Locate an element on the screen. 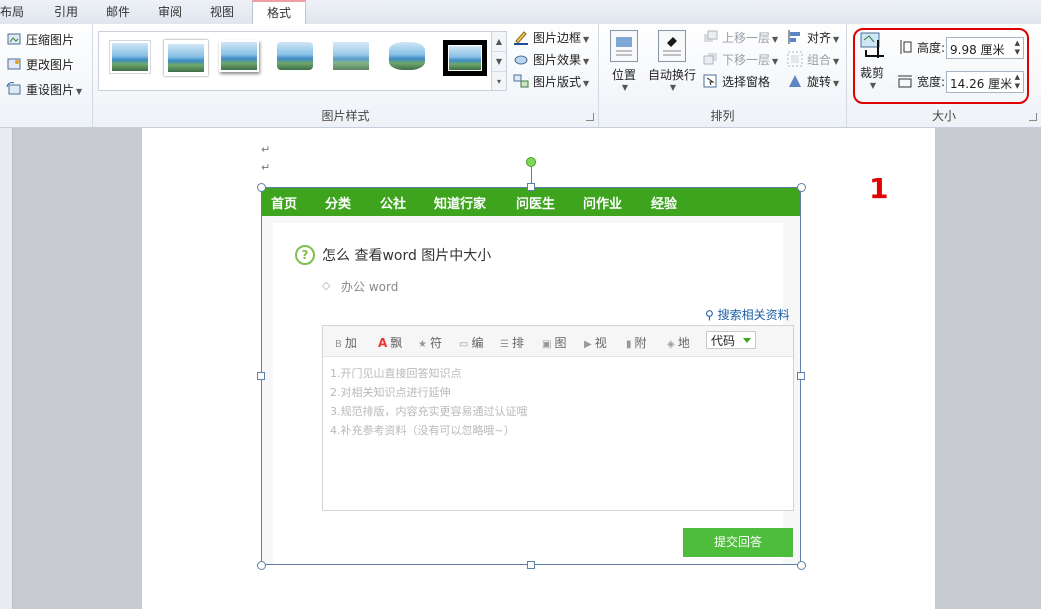 The width and height of the screenshot is (1041, 609). align-button: 对齐 ▼ is located at coordinates (813, 38).